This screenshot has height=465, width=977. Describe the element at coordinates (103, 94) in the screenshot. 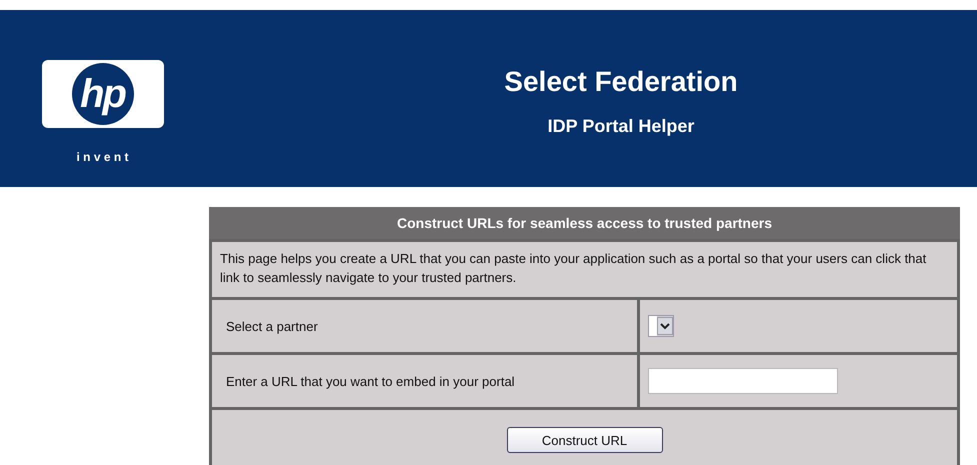

I see `logo-mark: hp` at that location.